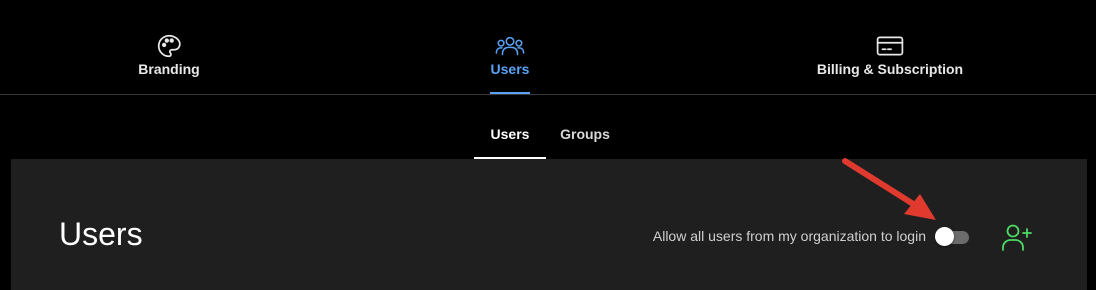 The image size is (1096, 290). I want to click on palette-icon, so click(169, 46).